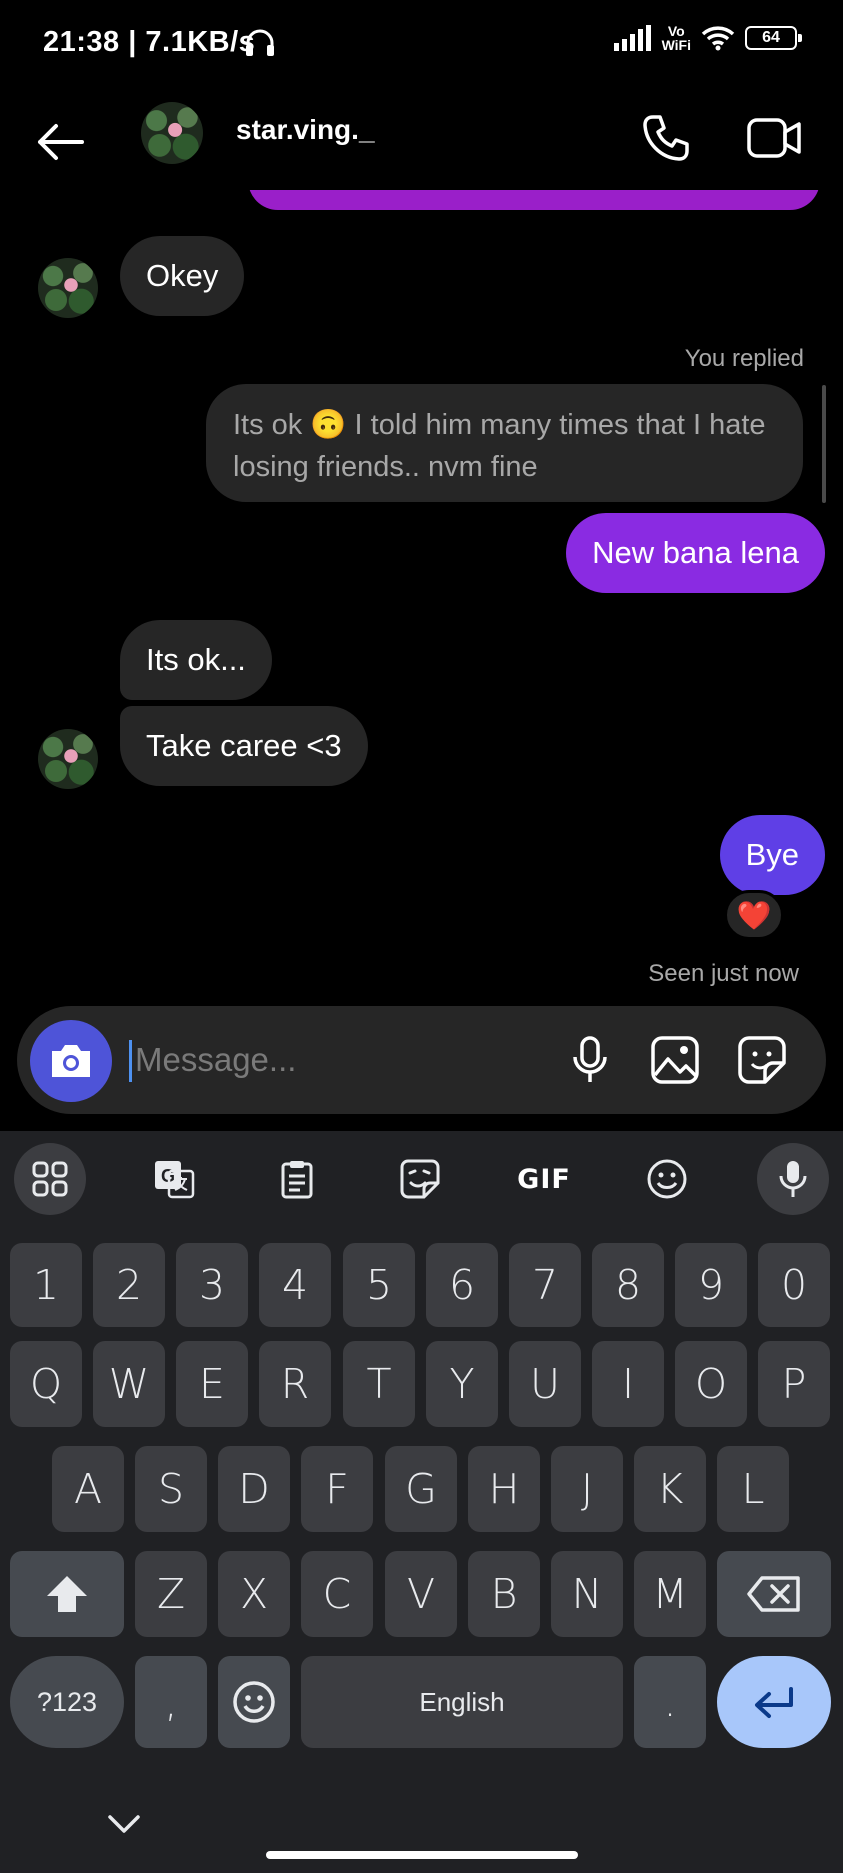 This screenshot has height=1873, width=843. I want to click on message-outgoing: Bye, so click(772, 855).